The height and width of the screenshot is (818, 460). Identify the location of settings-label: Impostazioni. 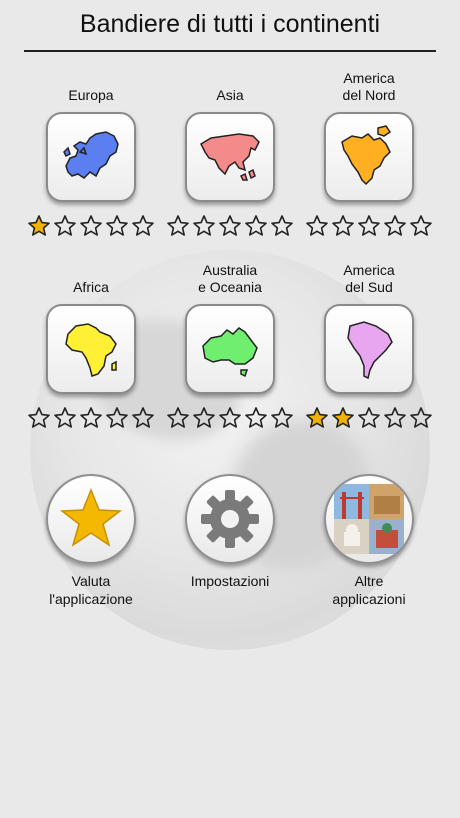
(230, 581).